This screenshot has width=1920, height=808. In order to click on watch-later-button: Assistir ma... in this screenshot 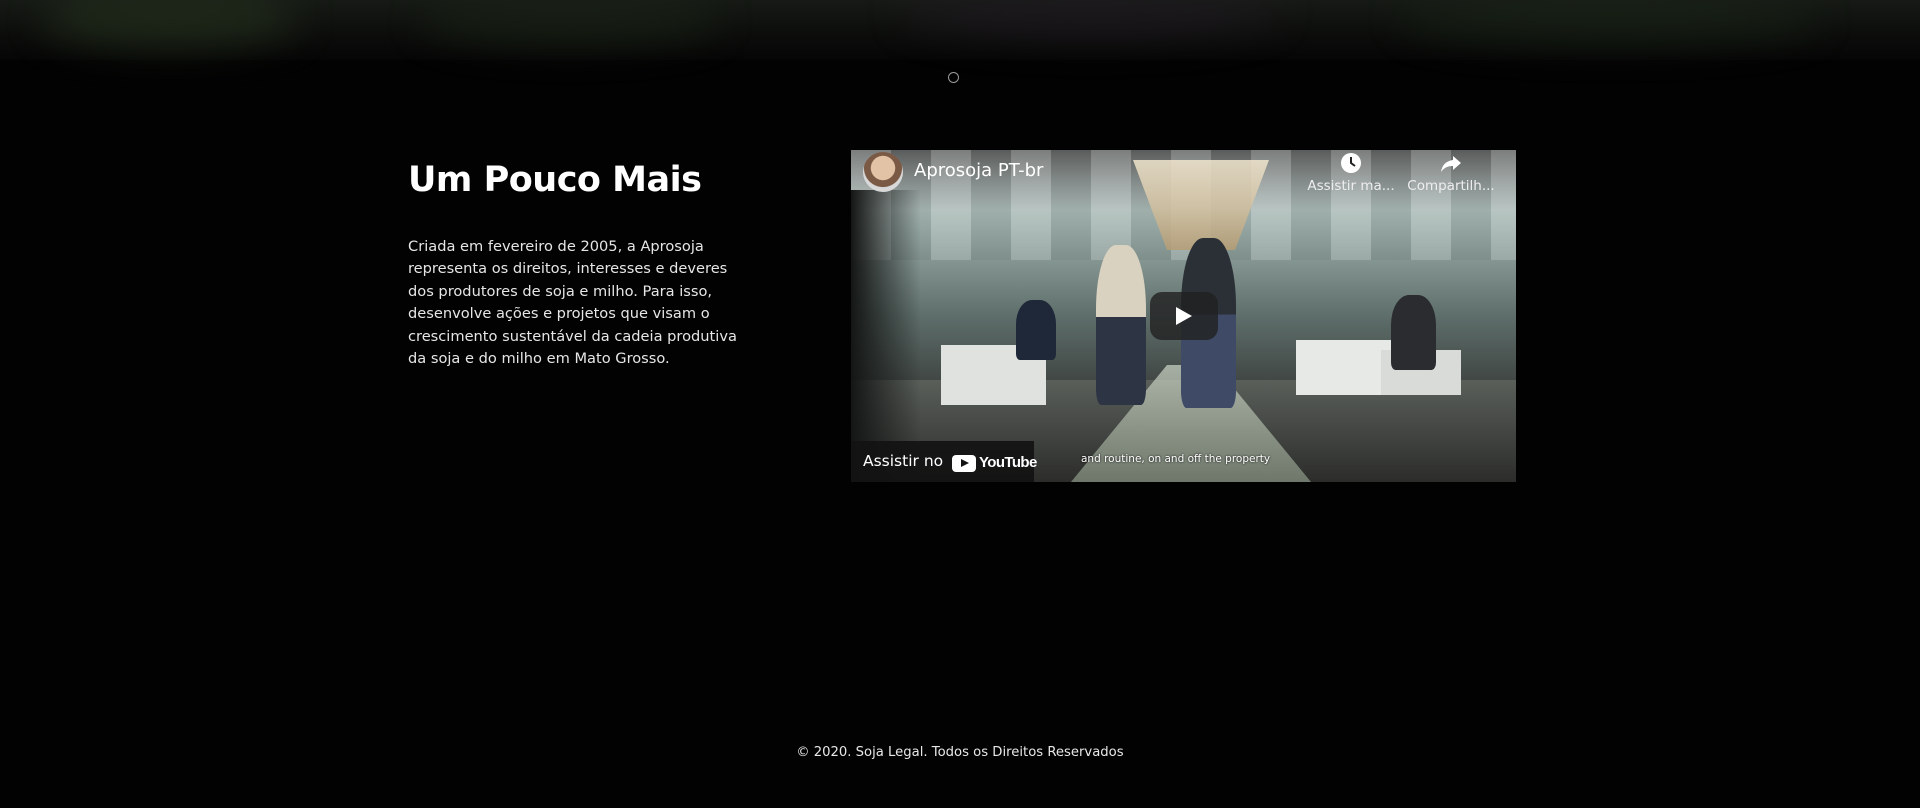, I will do `click(1351, 173)`.